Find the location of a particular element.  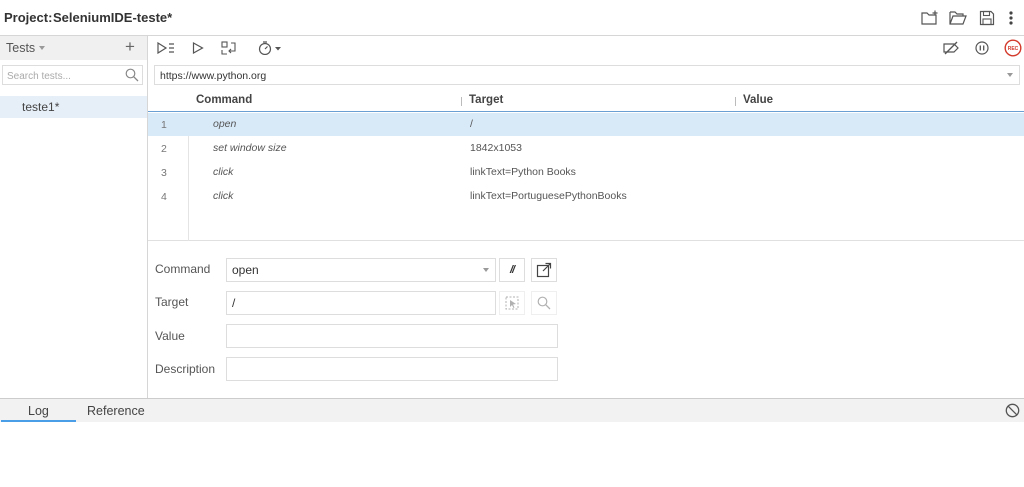

column-header-target: Target is located at coordinates (486, 100).